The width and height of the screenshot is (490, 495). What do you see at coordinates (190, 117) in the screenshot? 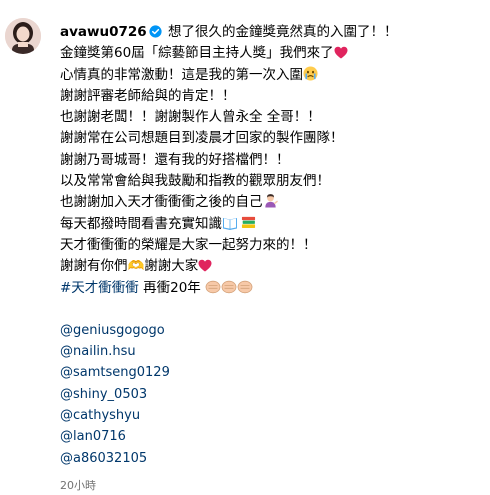
I see `caption-text: 也謝謝老闆！！謝謝製作人曾永全 全哥！！` at bounding box center [190, 117].